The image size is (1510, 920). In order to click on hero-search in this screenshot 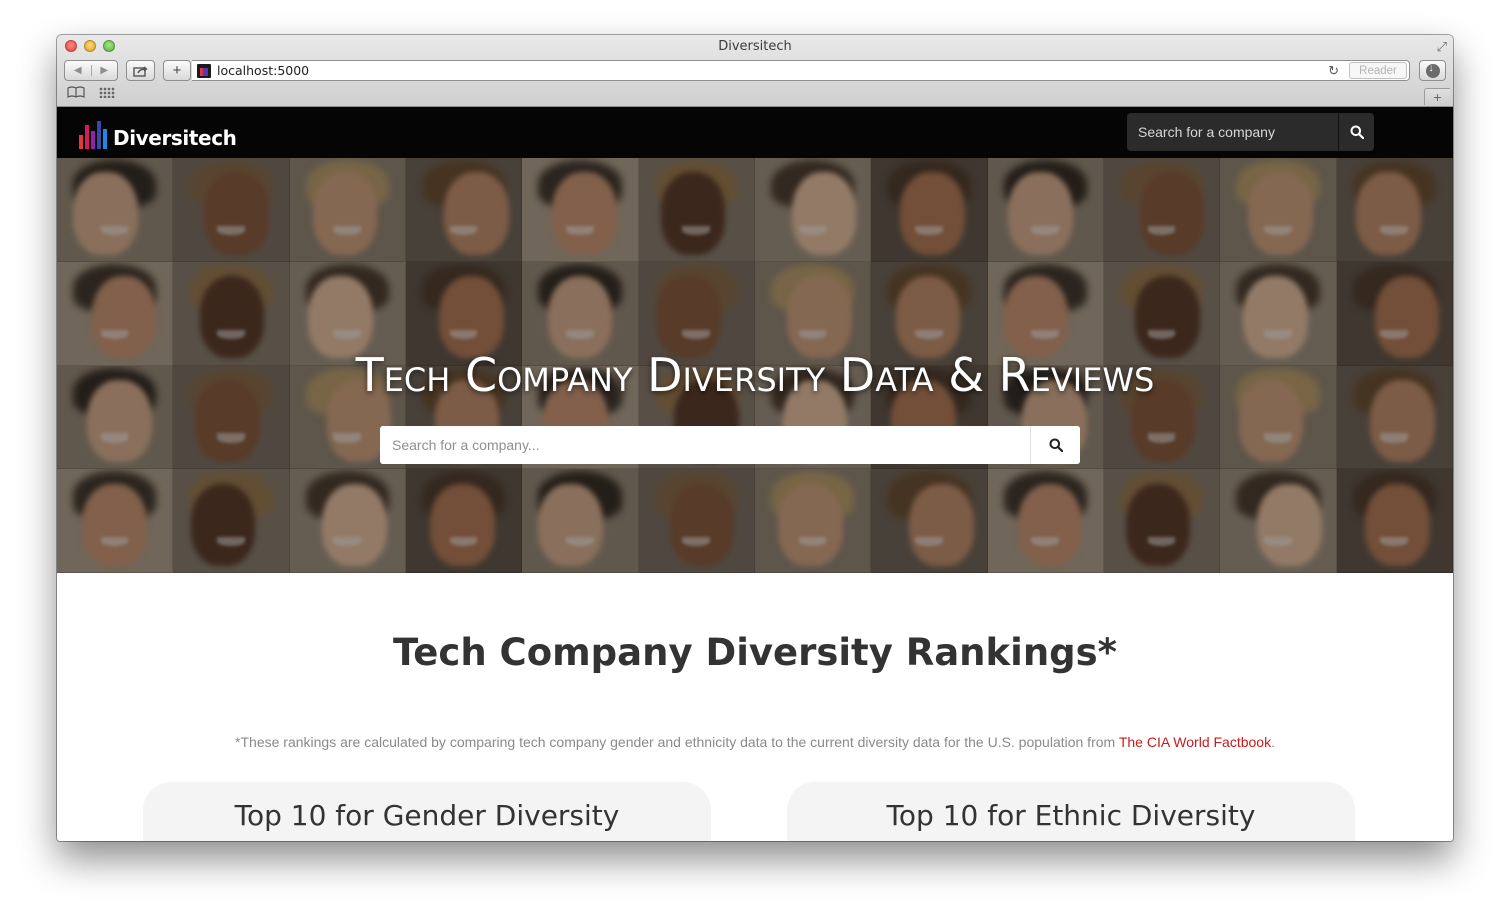, I will do `click(730, 445)`.